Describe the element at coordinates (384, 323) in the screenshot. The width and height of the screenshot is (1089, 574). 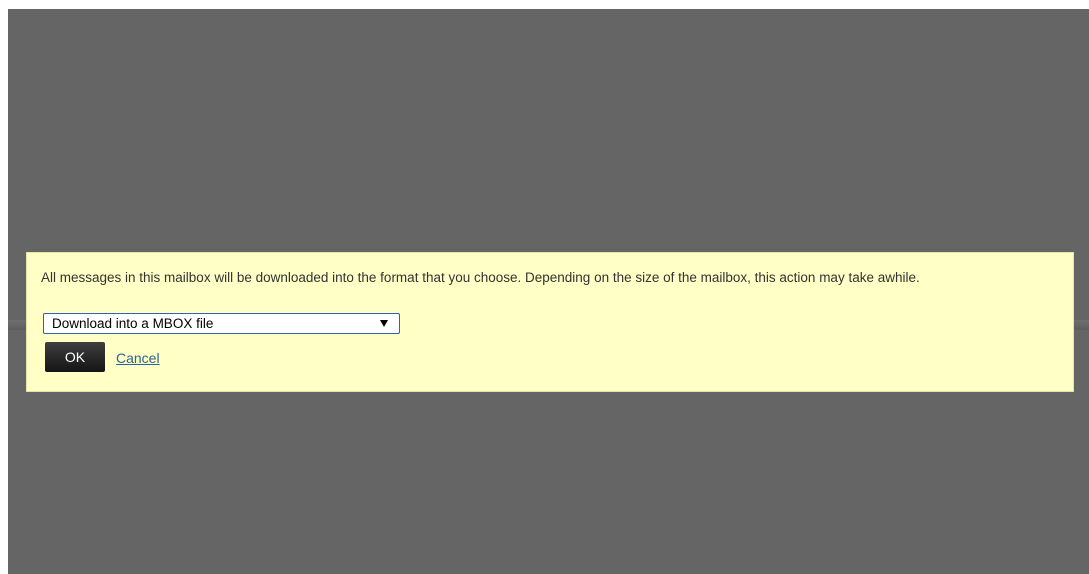
I see `triangle-down-icon` at that location.